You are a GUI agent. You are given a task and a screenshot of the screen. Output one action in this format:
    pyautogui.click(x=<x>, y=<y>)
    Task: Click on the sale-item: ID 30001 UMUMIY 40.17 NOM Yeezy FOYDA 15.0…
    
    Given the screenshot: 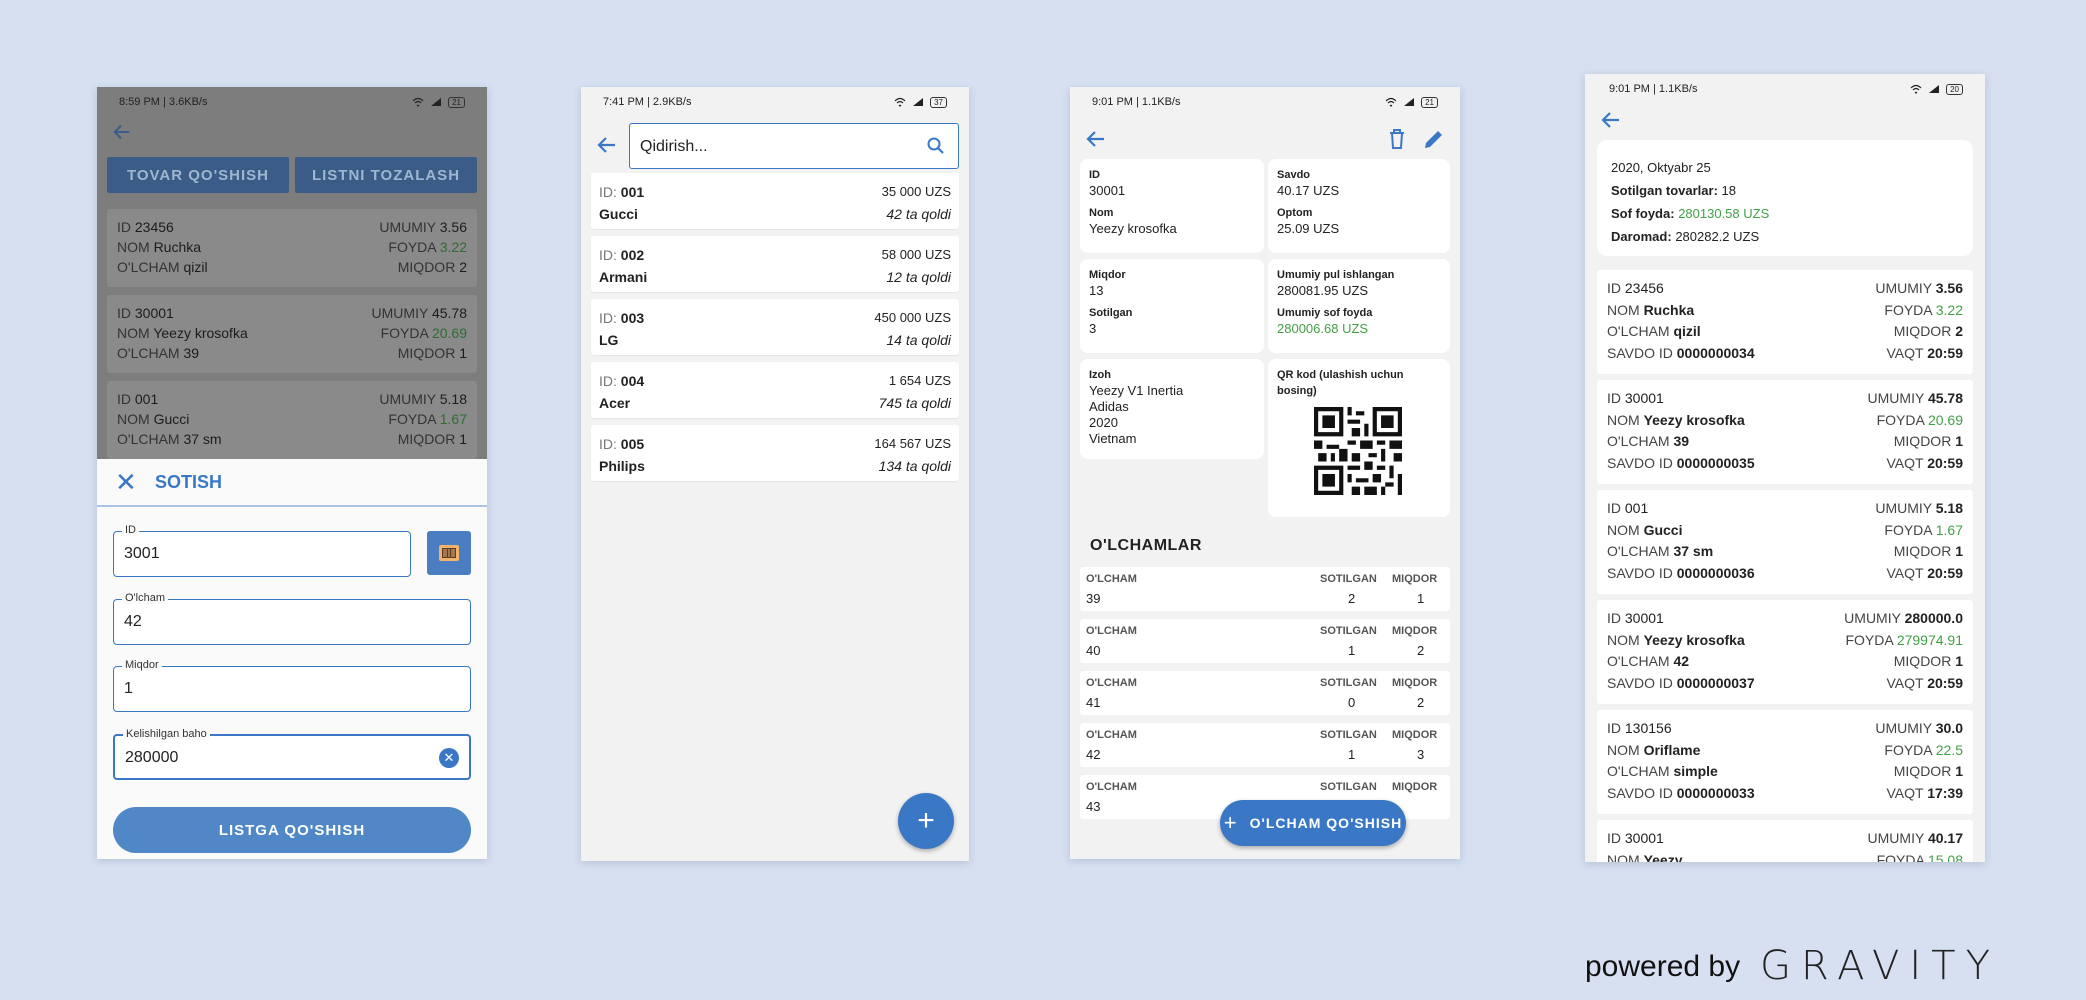 What is the action you would take?
    pyautogui.click(x=1785, y=841)
    